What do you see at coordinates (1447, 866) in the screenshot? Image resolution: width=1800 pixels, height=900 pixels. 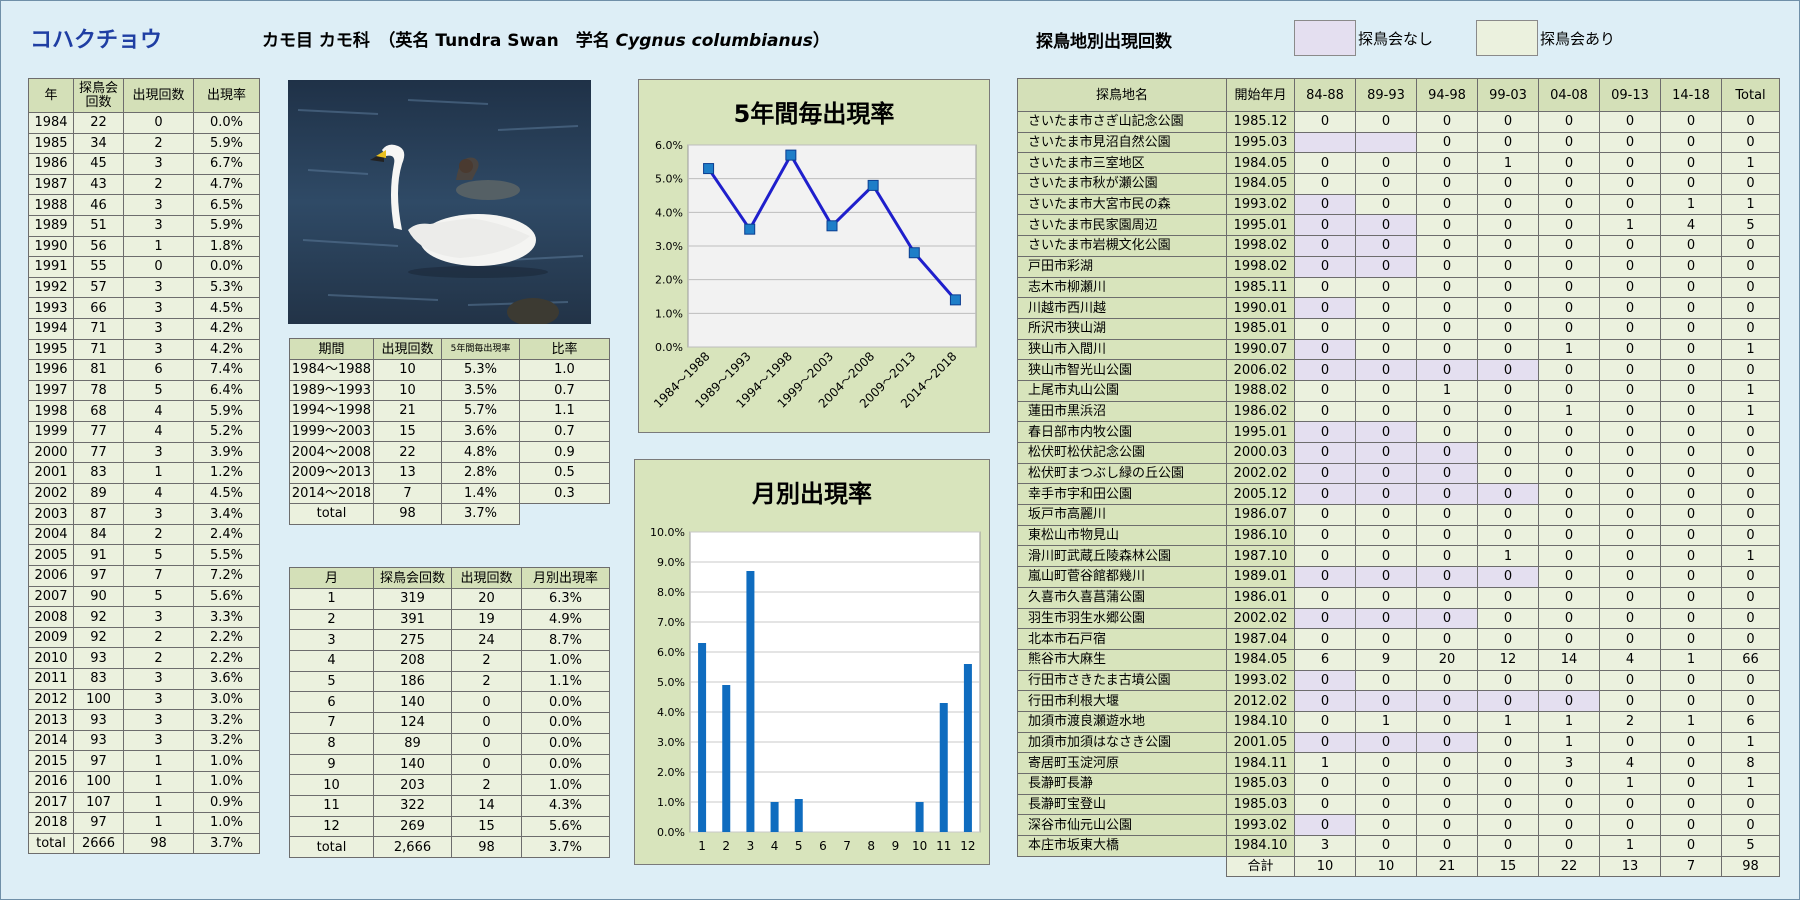 I see `site-table-total-cell: 21` at bounding box center [1447, 866].